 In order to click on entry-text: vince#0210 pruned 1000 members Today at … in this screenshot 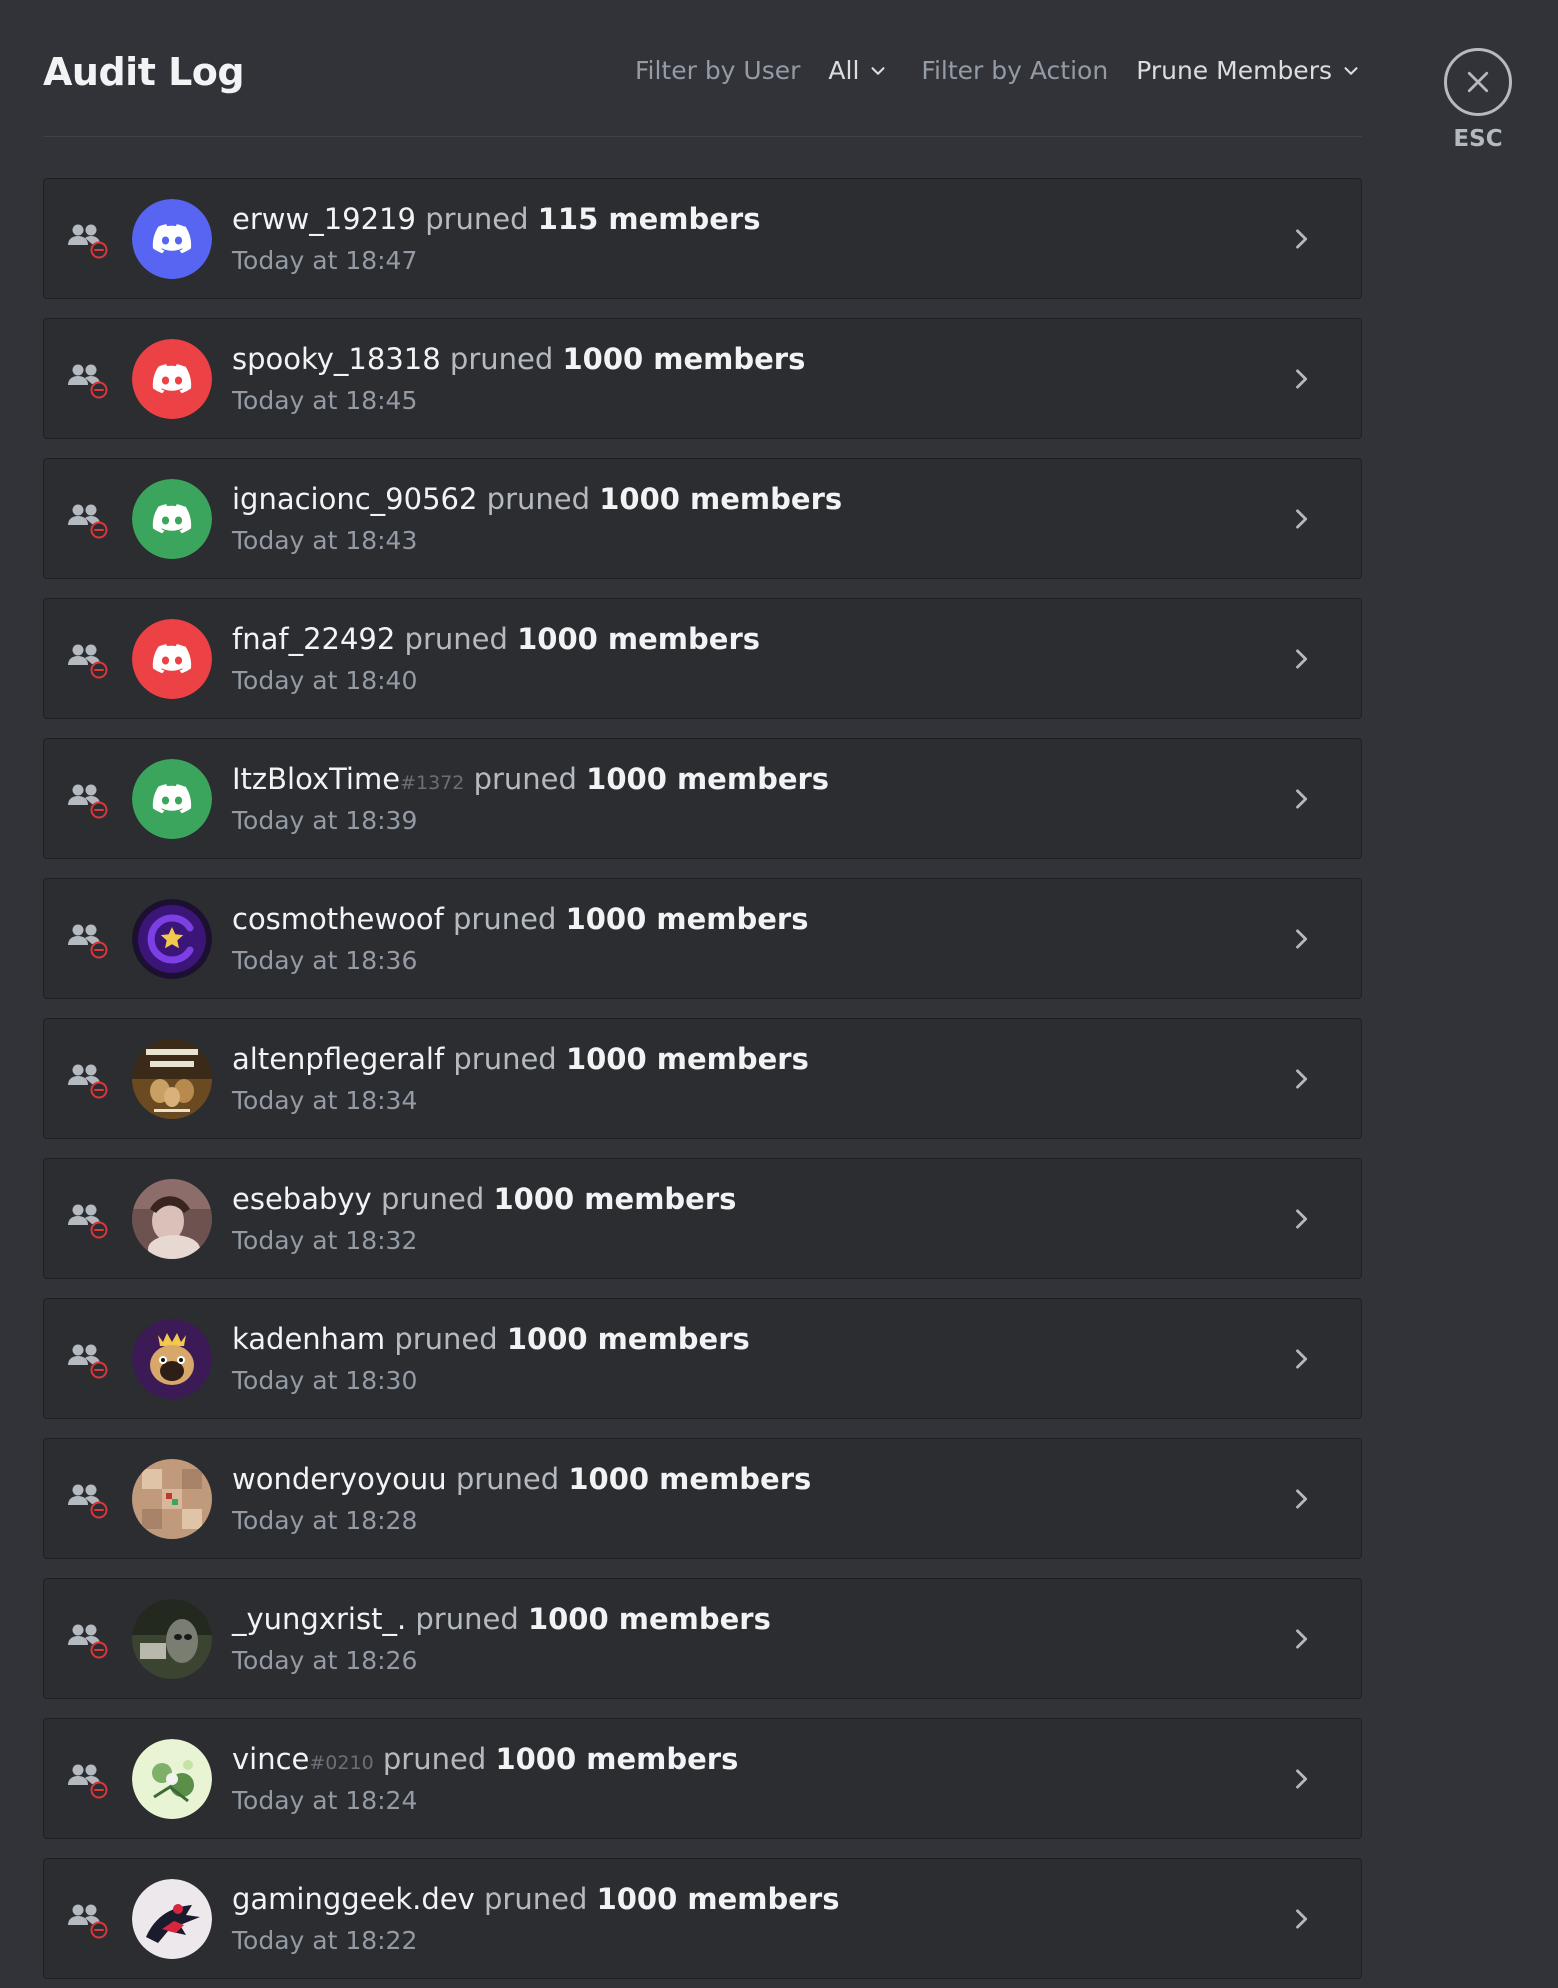, I will do `click(485, 1779)`.